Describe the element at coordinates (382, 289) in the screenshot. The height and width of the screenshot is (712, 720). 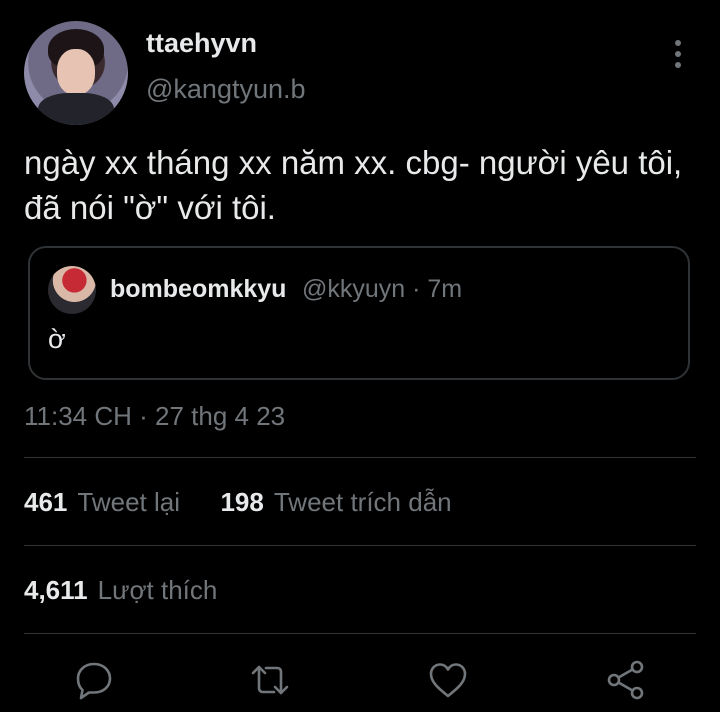
I see `quoted-author-handle: @kkyuyn · 7m` at that location.